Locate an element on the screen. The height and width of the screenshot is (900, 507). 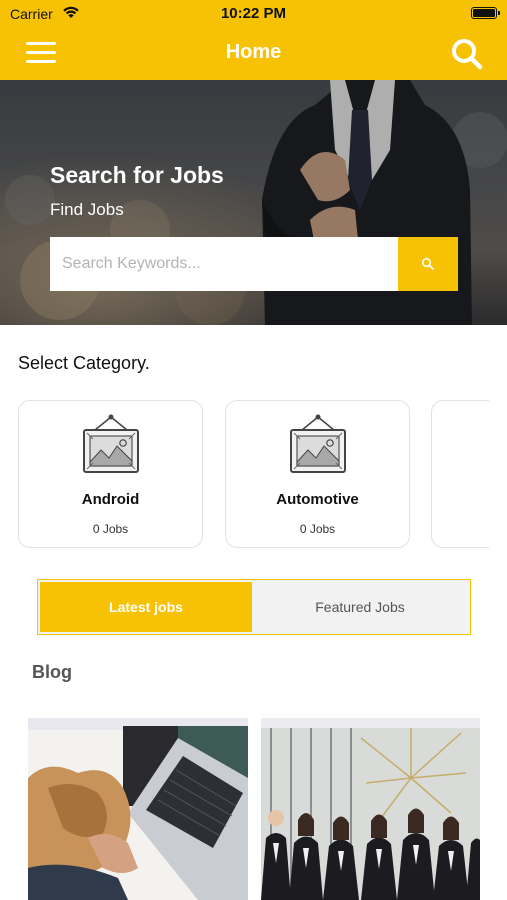
tab-latest-jobs: Latest jobs is located at coordinates (146, 607).